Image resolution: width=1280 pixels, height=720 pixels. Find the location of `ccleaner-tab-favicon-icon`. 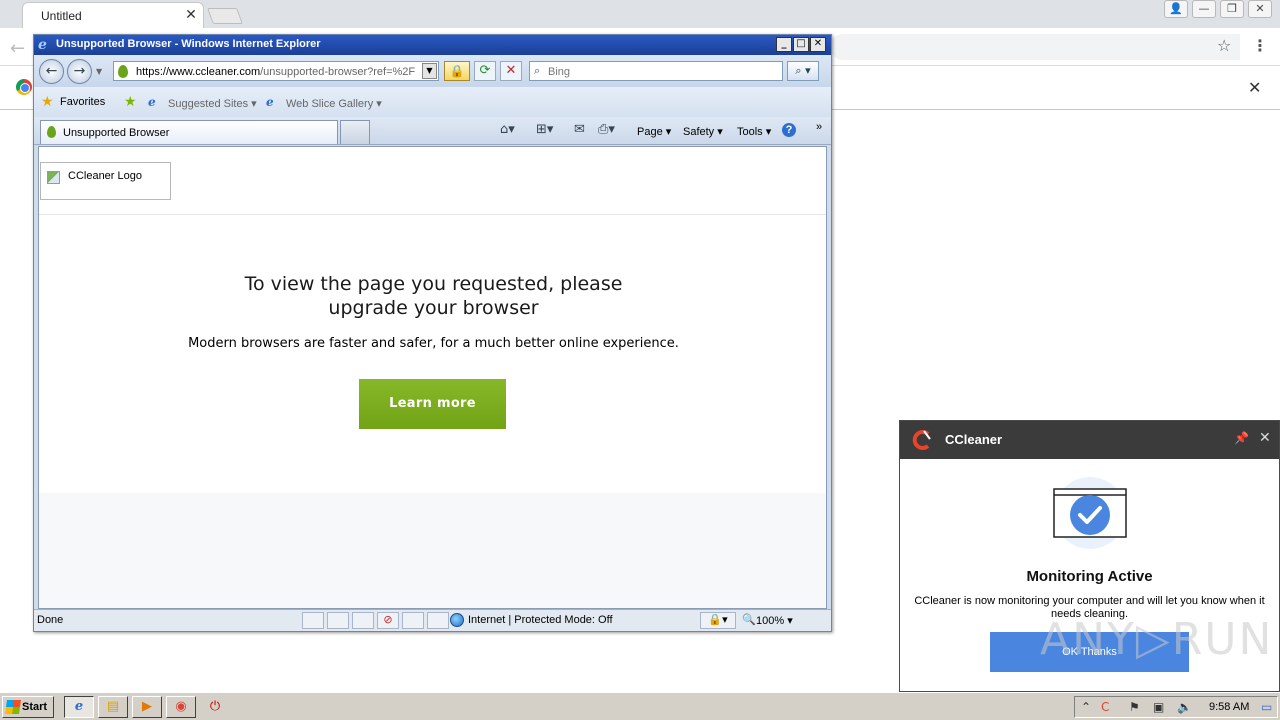

ccleaner-tab-favicon-icon is located at coordinates (51, 132).